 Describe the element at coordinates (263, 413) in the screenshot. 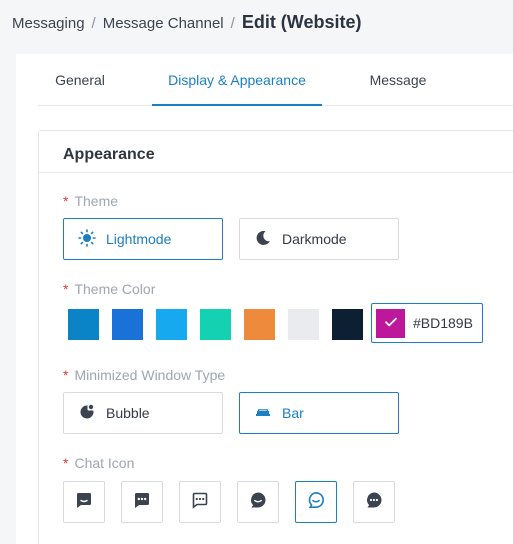

I see `bar-icon` at that location.